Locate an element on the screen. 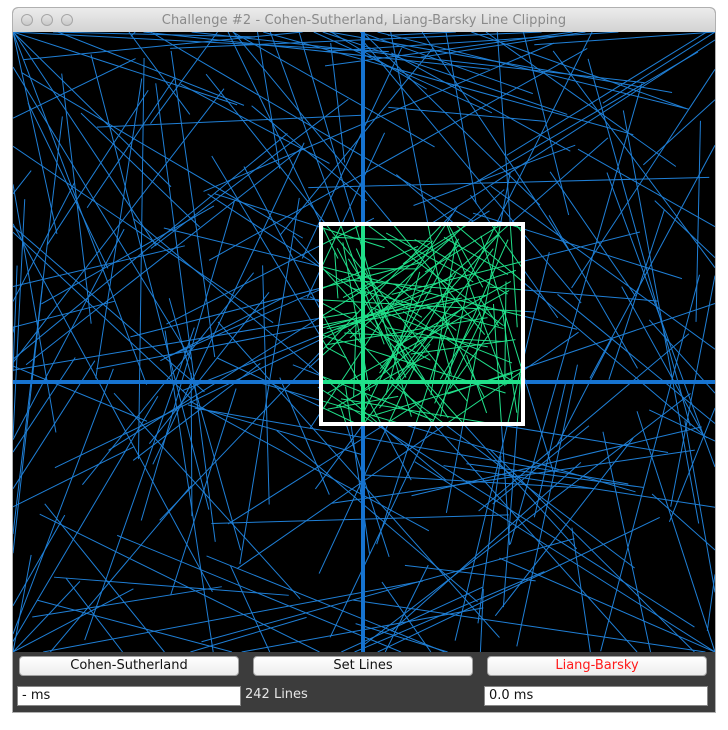  set-lines-button: Set Lines is located at coordinates (363, 666).